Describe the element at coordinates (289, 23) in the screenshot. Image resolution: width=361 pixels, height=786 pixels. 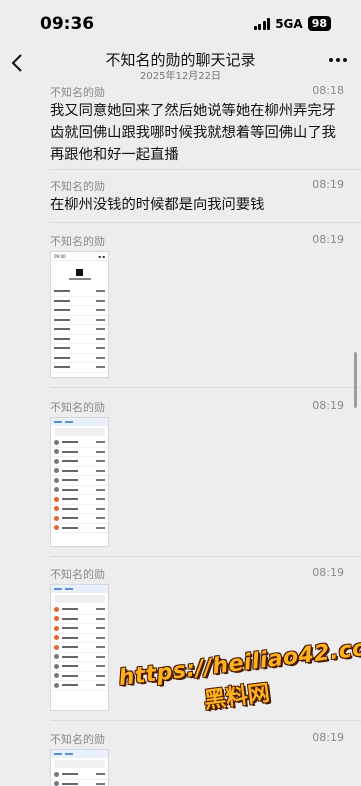
I see `network-label: 5GA` at that location.